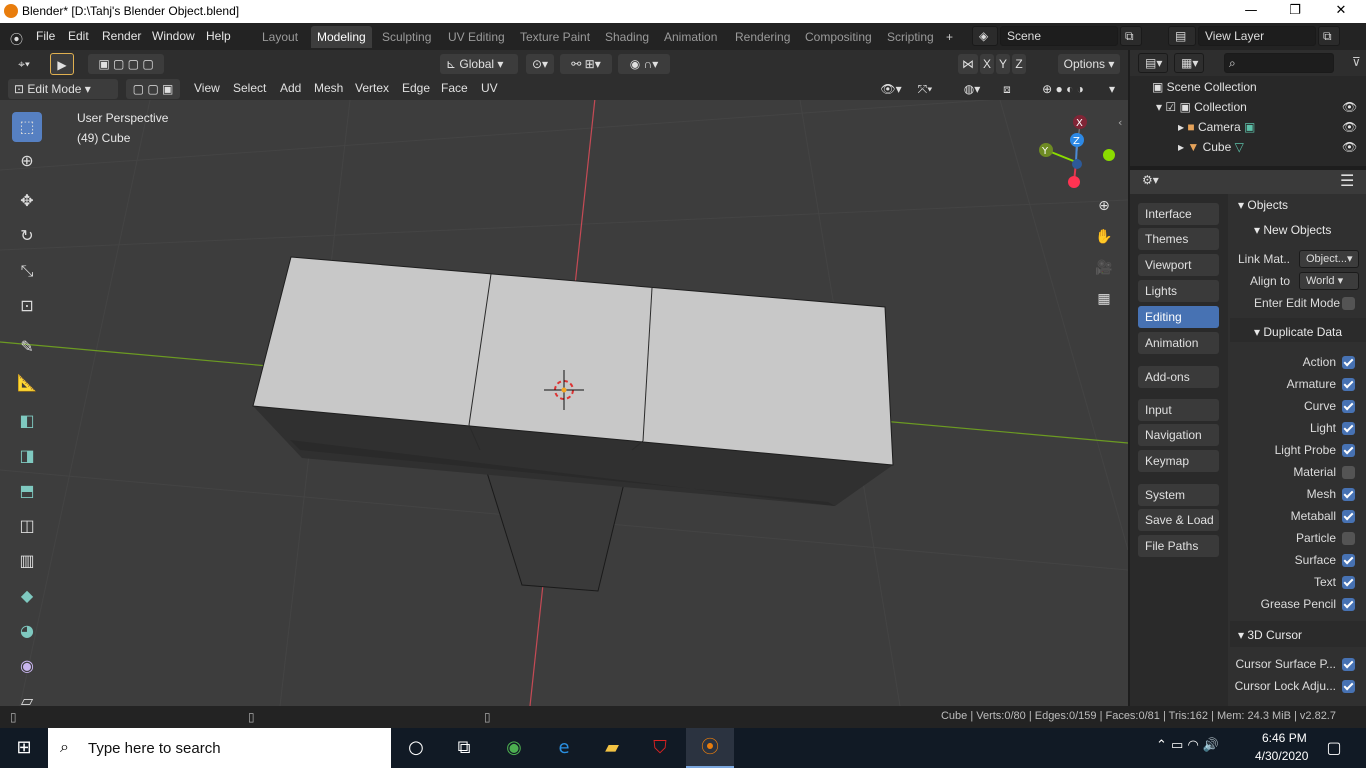  Describe the element at coordinates (1341, 11) in the screenshot. I see `close-button: ✕` at that location.